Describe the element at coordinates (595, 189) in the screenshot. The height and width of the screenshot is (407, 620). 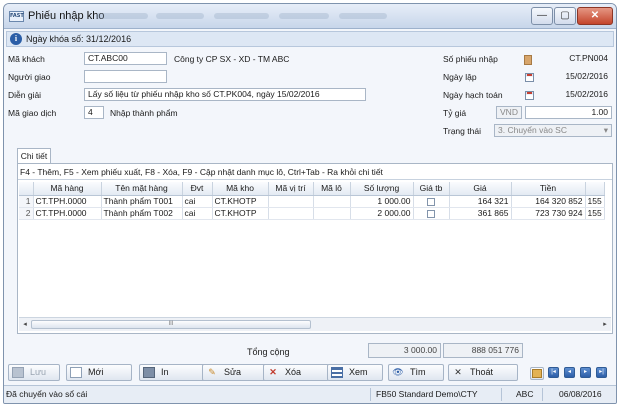
I see `column-header` at that location.